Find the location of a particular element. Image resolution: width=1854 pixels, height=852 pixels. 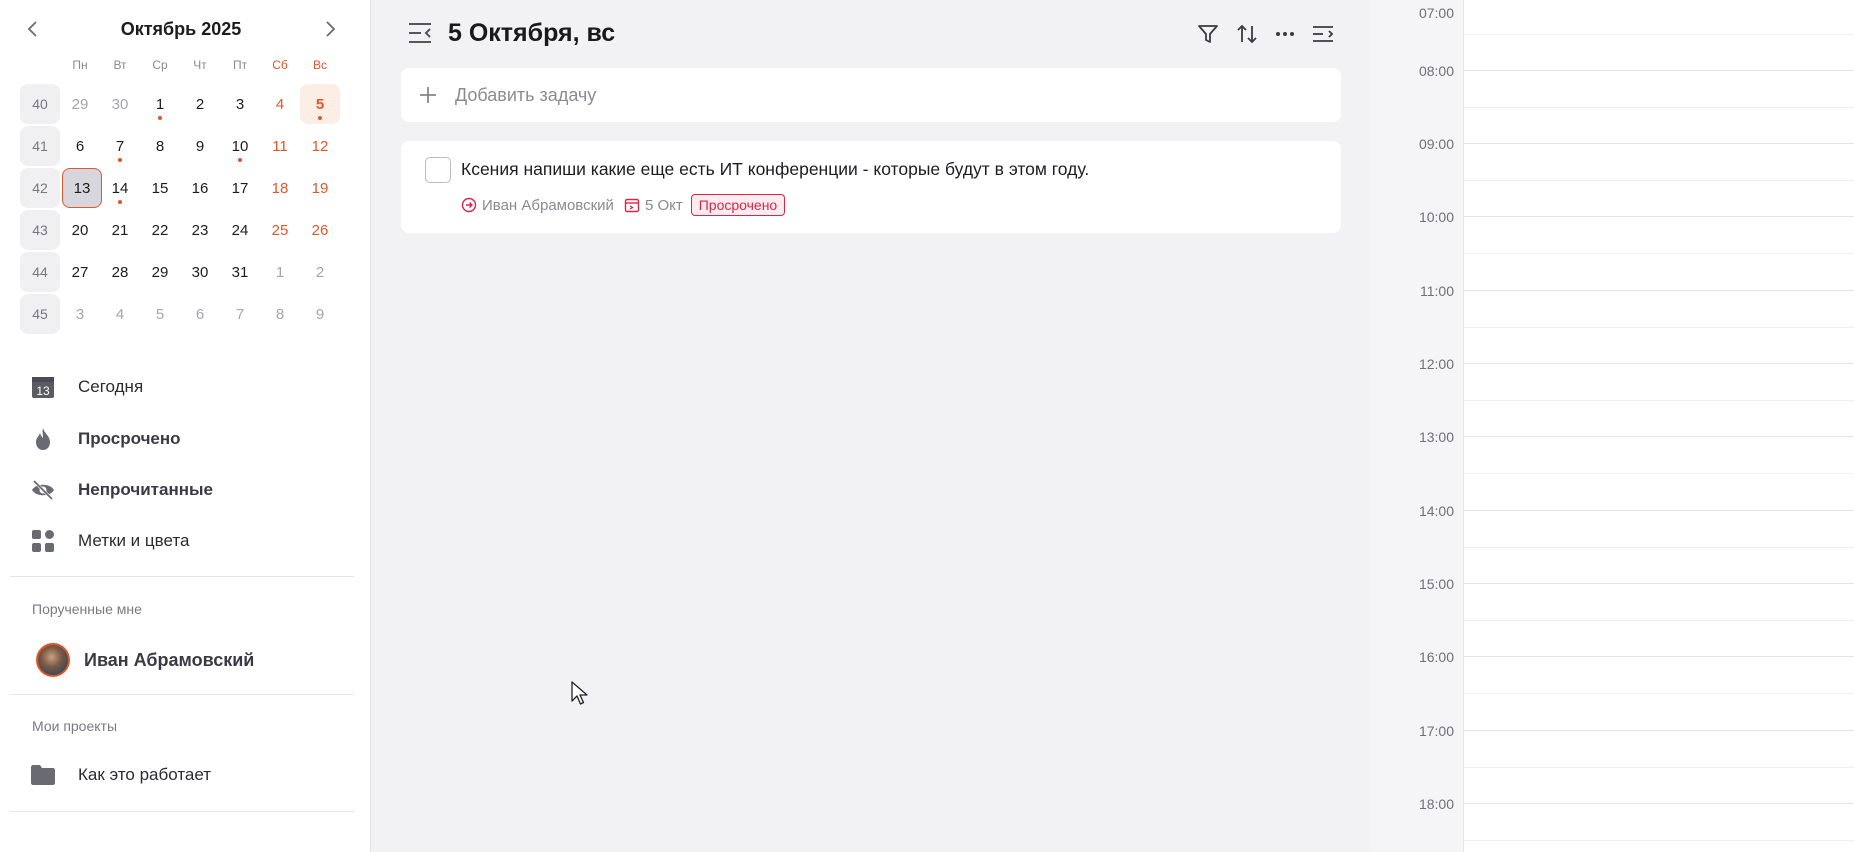

calendar-day: 16 is located at coordinates (200, 188).